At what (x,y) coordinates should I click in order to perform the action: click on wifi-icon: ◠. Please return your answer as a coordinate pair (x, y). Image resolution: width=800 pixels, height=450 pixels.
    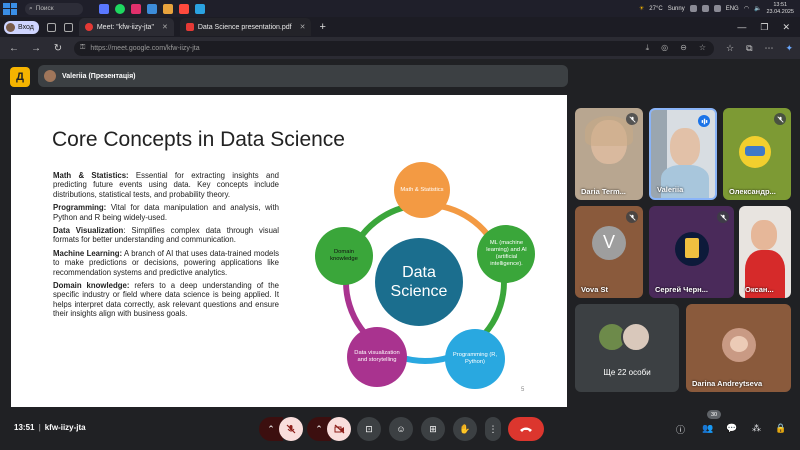
    Looking at the image, I should click on (746, 8).